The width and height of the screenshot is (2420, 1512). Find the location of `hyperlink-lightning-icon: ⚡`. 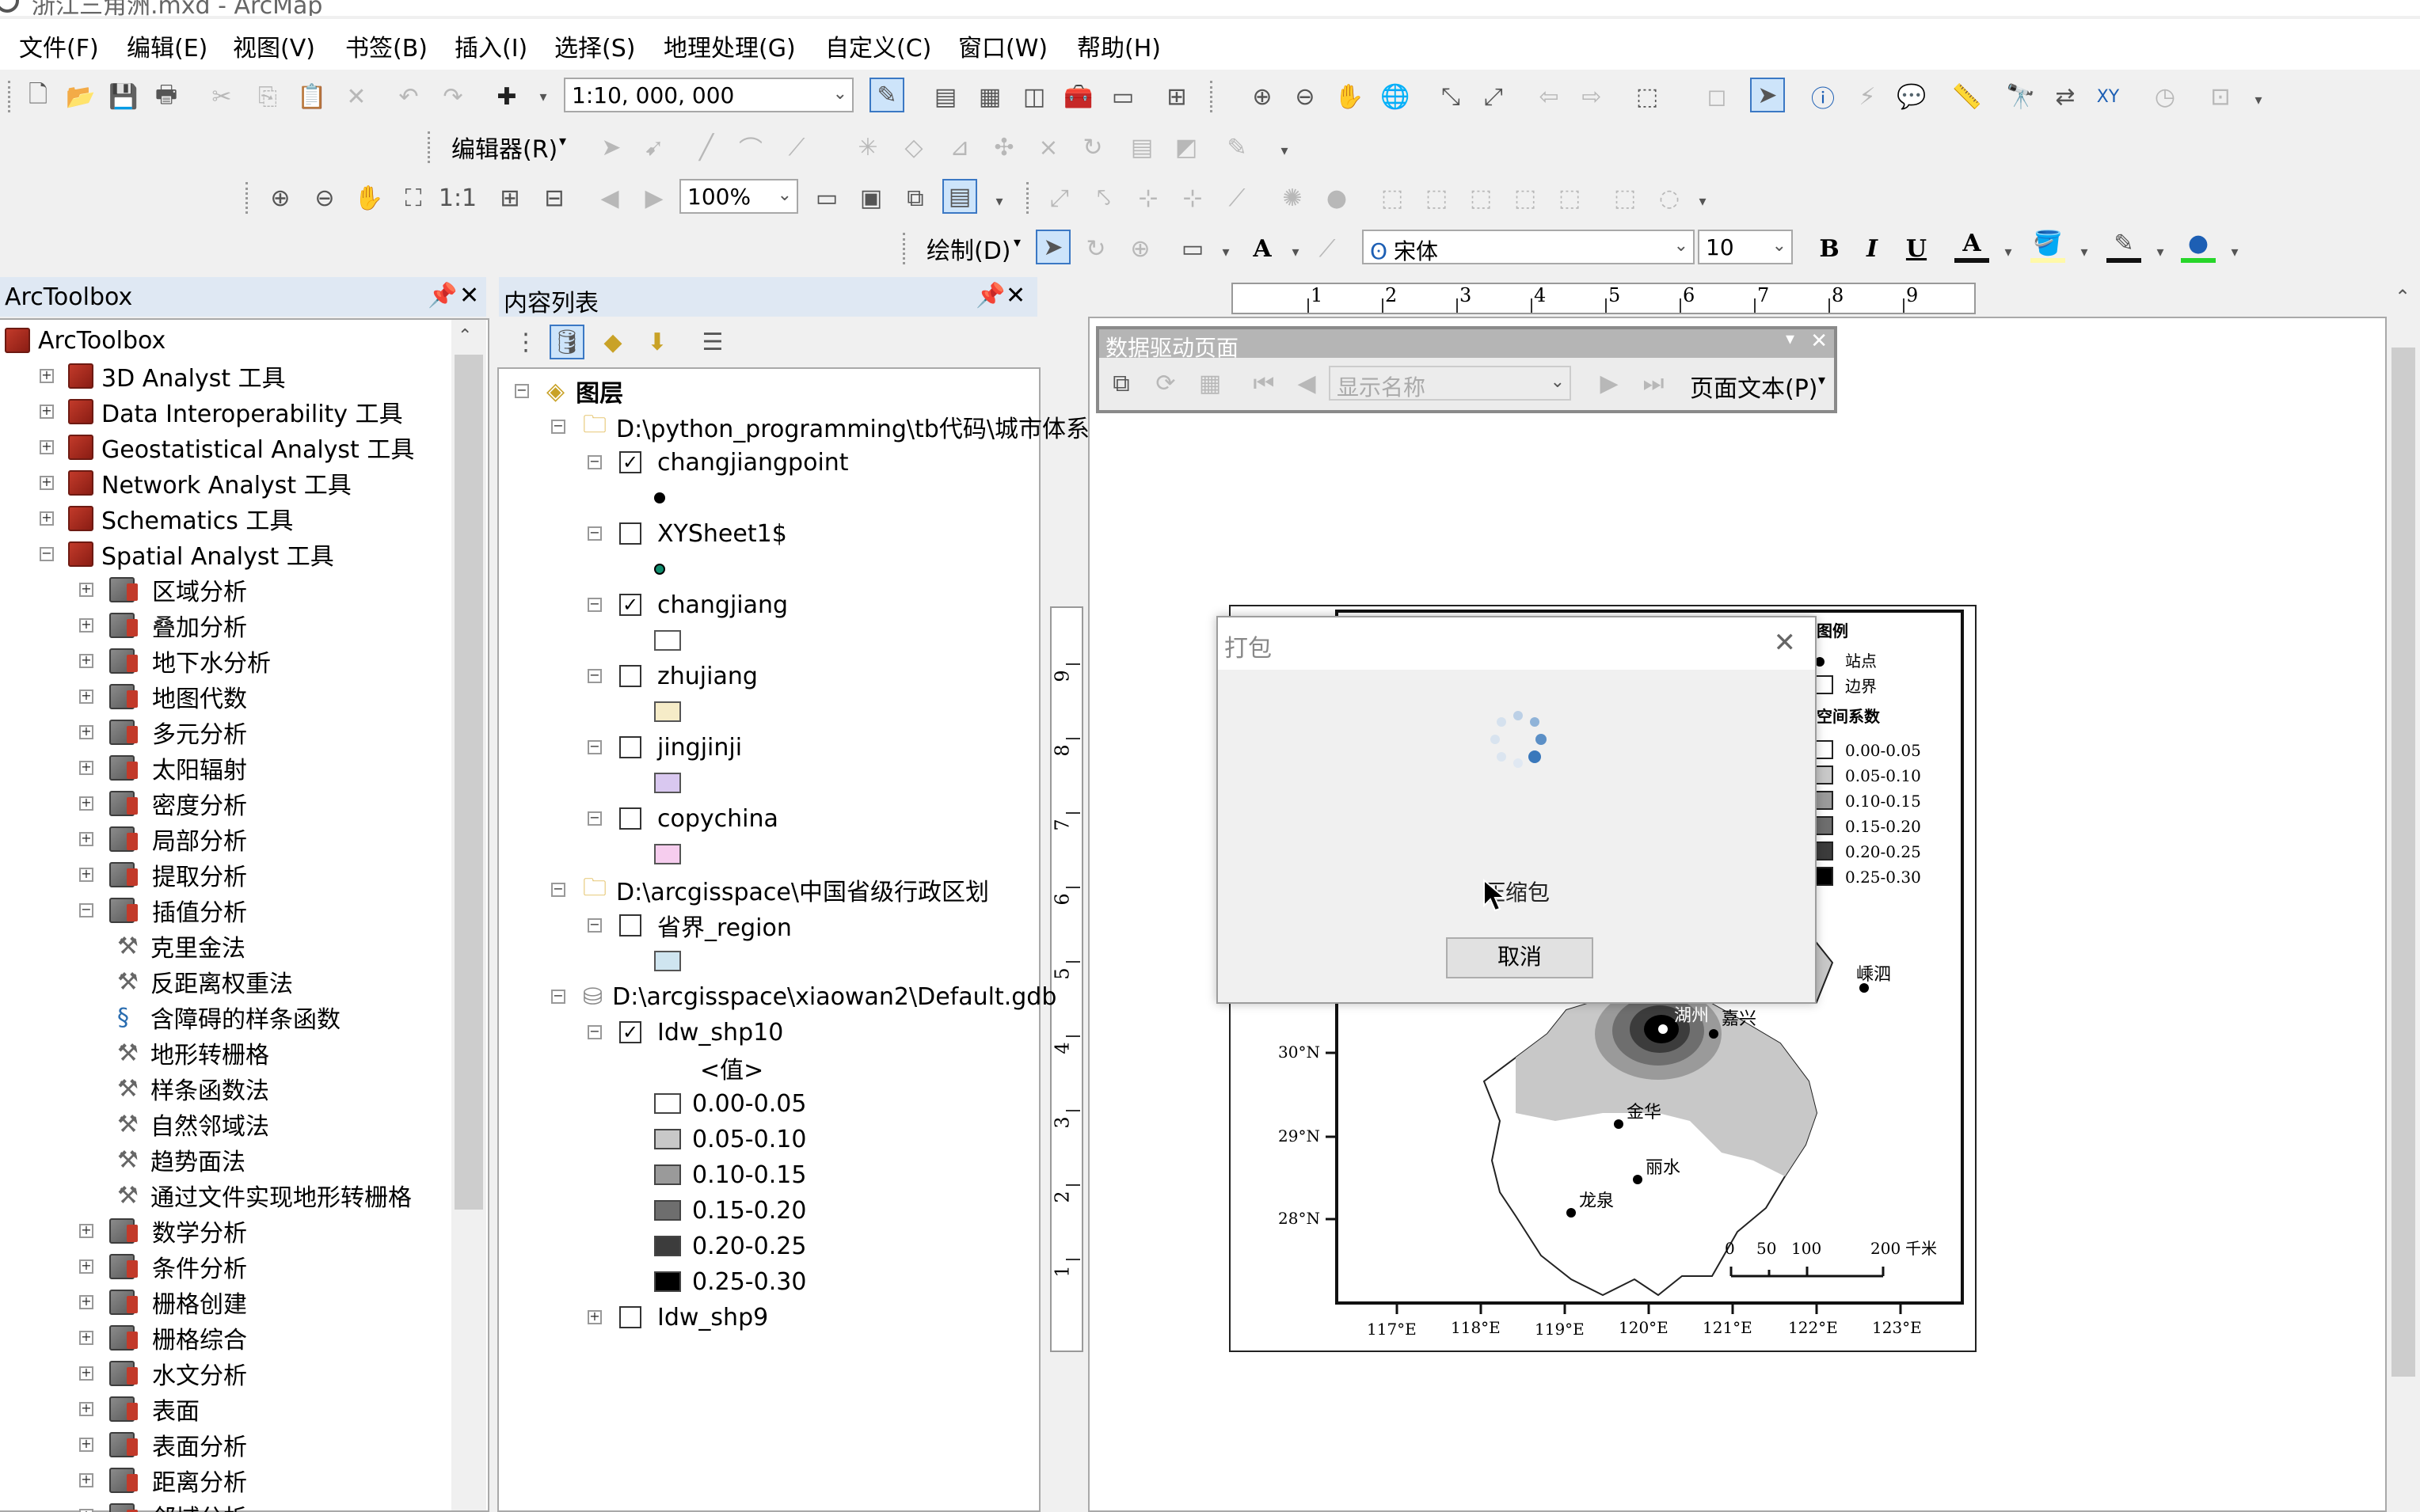

hyperlink-lightning-icon: ⚡ is located at coordinates (1868, 96).